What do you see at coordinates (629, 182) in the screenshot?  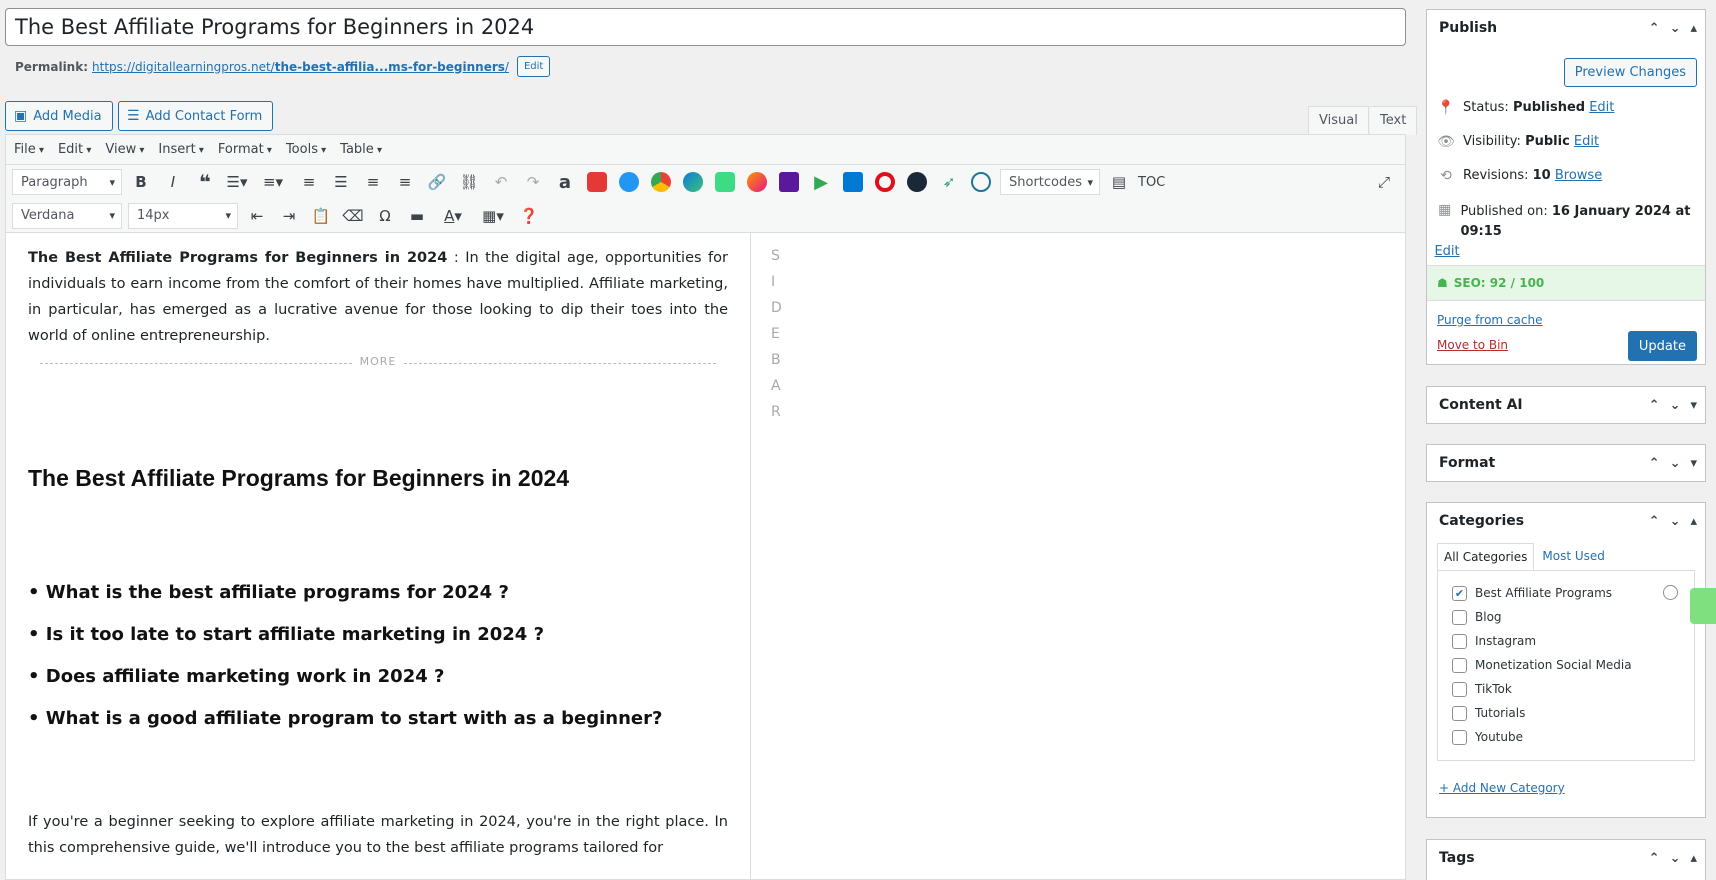 I see `app-store-icon` at bounding box center [629, 182].